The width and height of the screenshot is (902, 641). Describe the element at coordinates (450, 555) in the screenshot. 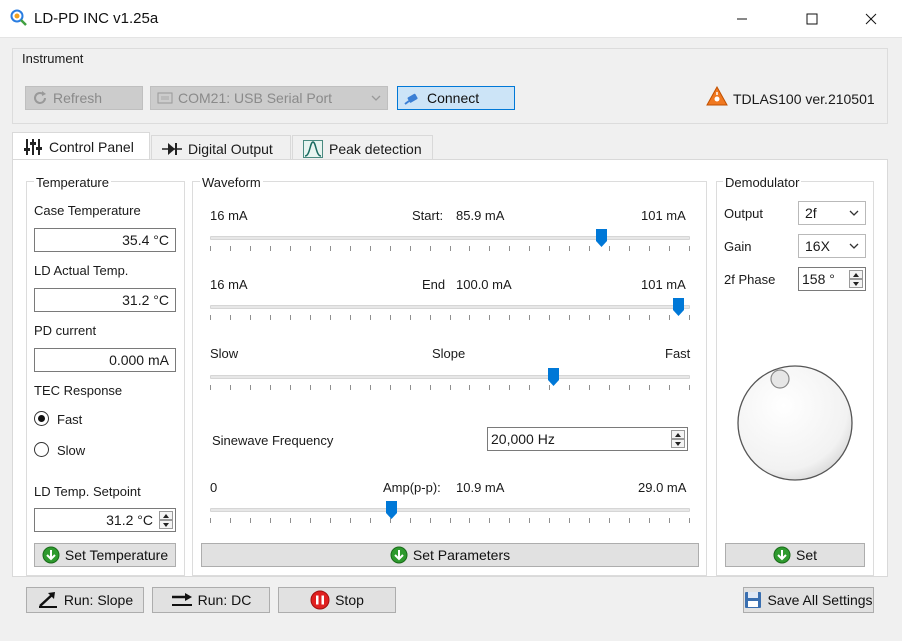

I see `set-parameters-button: Set Parameters` at that location.